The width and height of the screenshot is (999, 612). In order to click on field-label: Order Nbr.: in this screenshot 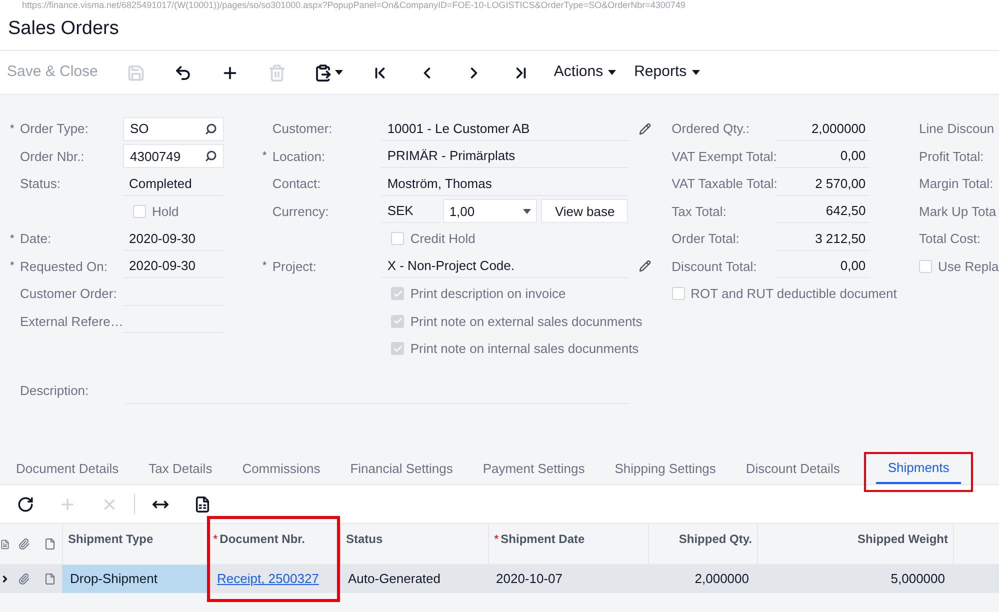, I will do `click(53, 157)`.